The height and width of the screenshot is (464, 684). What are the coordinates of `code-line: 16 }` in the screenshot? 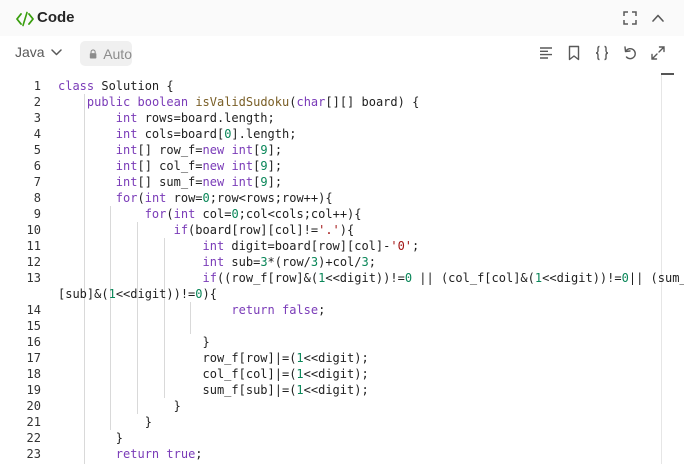 It's located at (320, 342).